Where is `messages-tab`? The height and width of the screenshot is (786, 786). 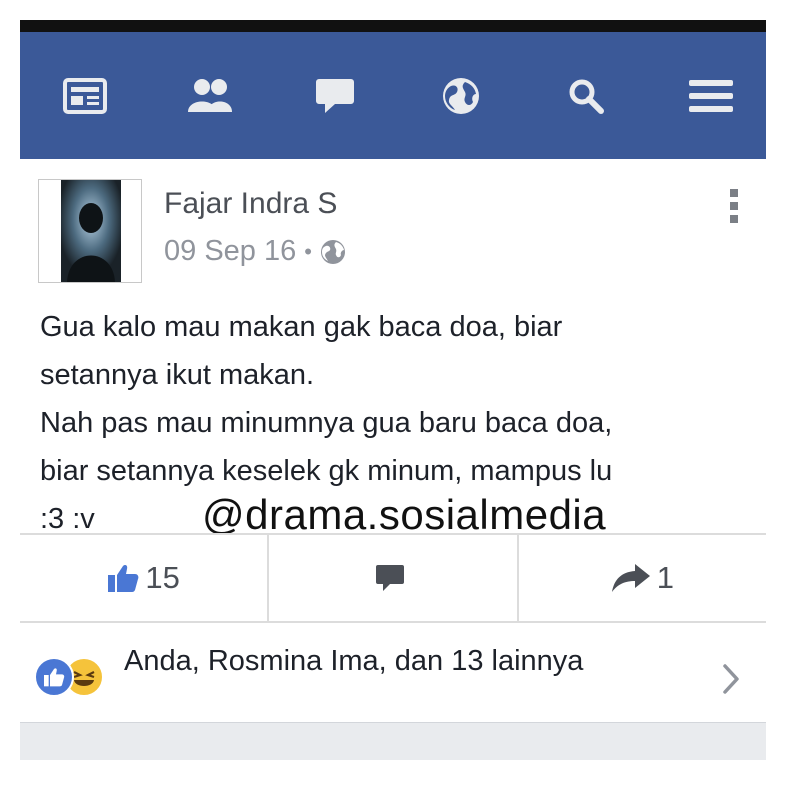 messages-tab is located at coordinates (335, 96).